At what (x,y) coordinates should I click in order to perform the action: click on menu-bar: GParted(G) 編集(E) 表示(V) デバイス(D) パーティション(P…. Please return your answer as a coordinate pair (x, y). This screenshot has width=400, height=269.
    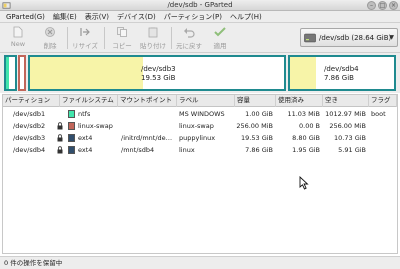
    Looking at the image, I should click on (200, 17).